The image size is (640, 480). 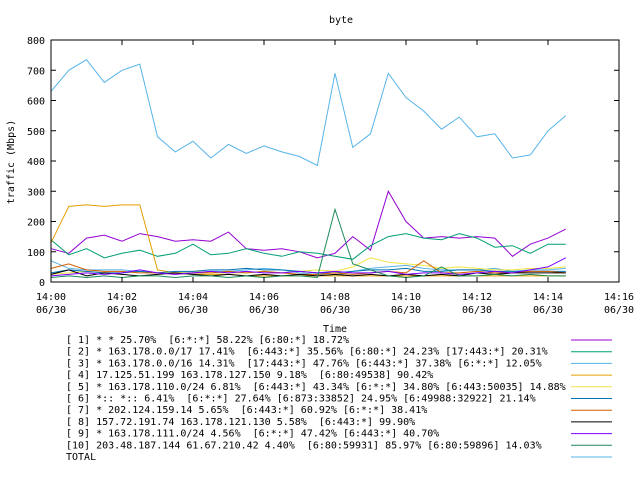 I want to click on y-tick-label: 400, so click(x=36, y=162).